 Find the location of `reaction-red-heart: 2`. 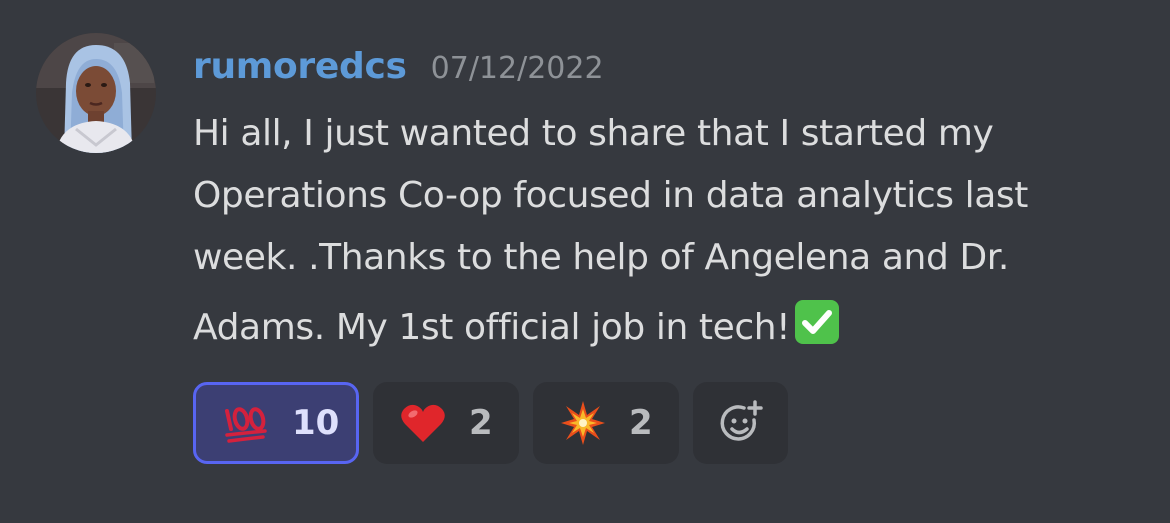

reaction-red-heart: 2 is located at coordinates (446, 423).